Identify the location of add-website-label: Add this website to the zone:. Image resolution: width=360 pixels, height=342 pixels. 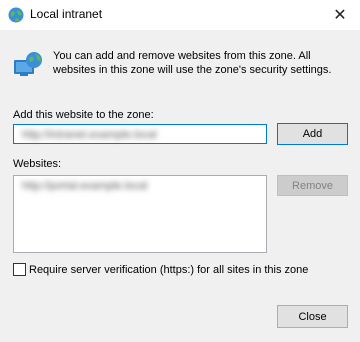
(83, 115).